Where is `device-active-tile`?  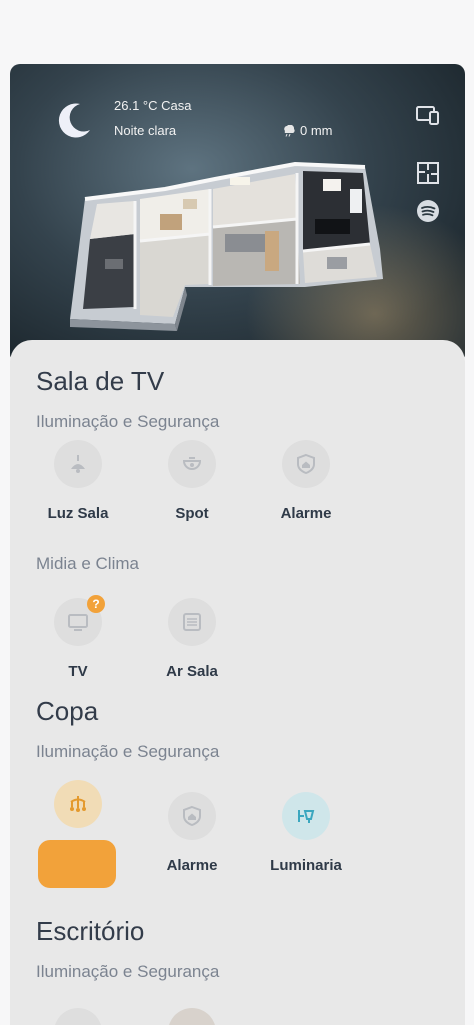
device-active-tile is located at coordinates (77, 864).